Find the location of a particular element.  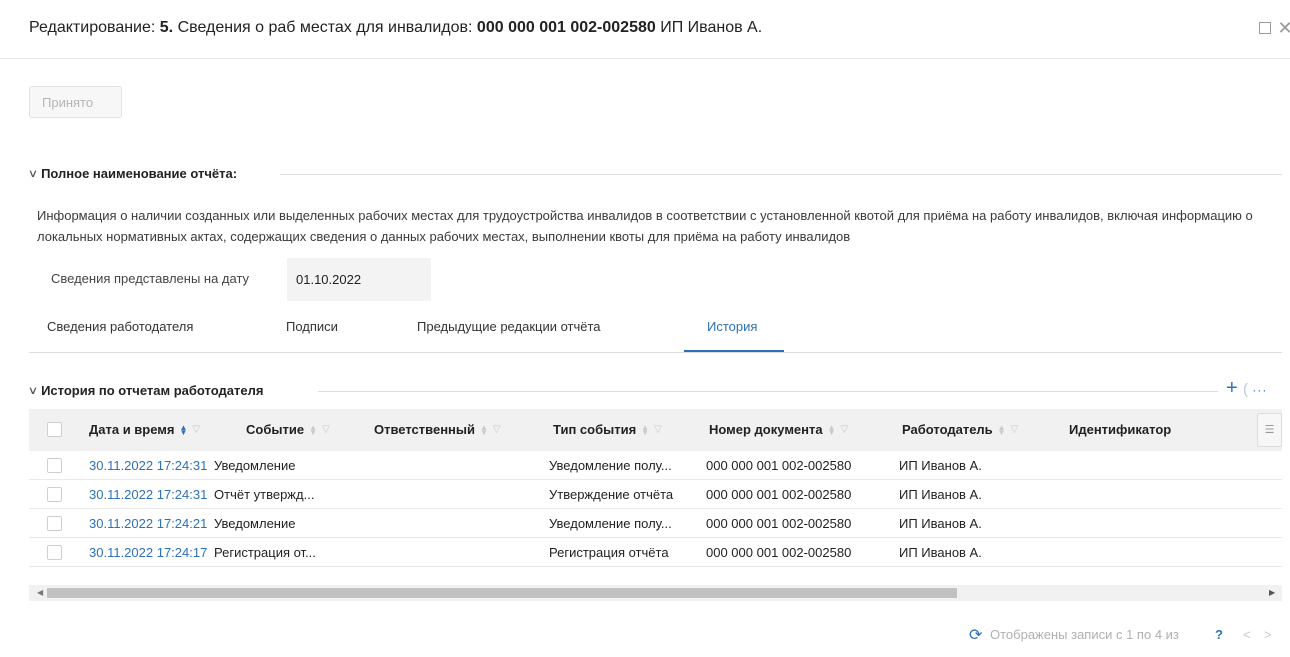

next-page-button: > is located at coordinates (1268, 634).